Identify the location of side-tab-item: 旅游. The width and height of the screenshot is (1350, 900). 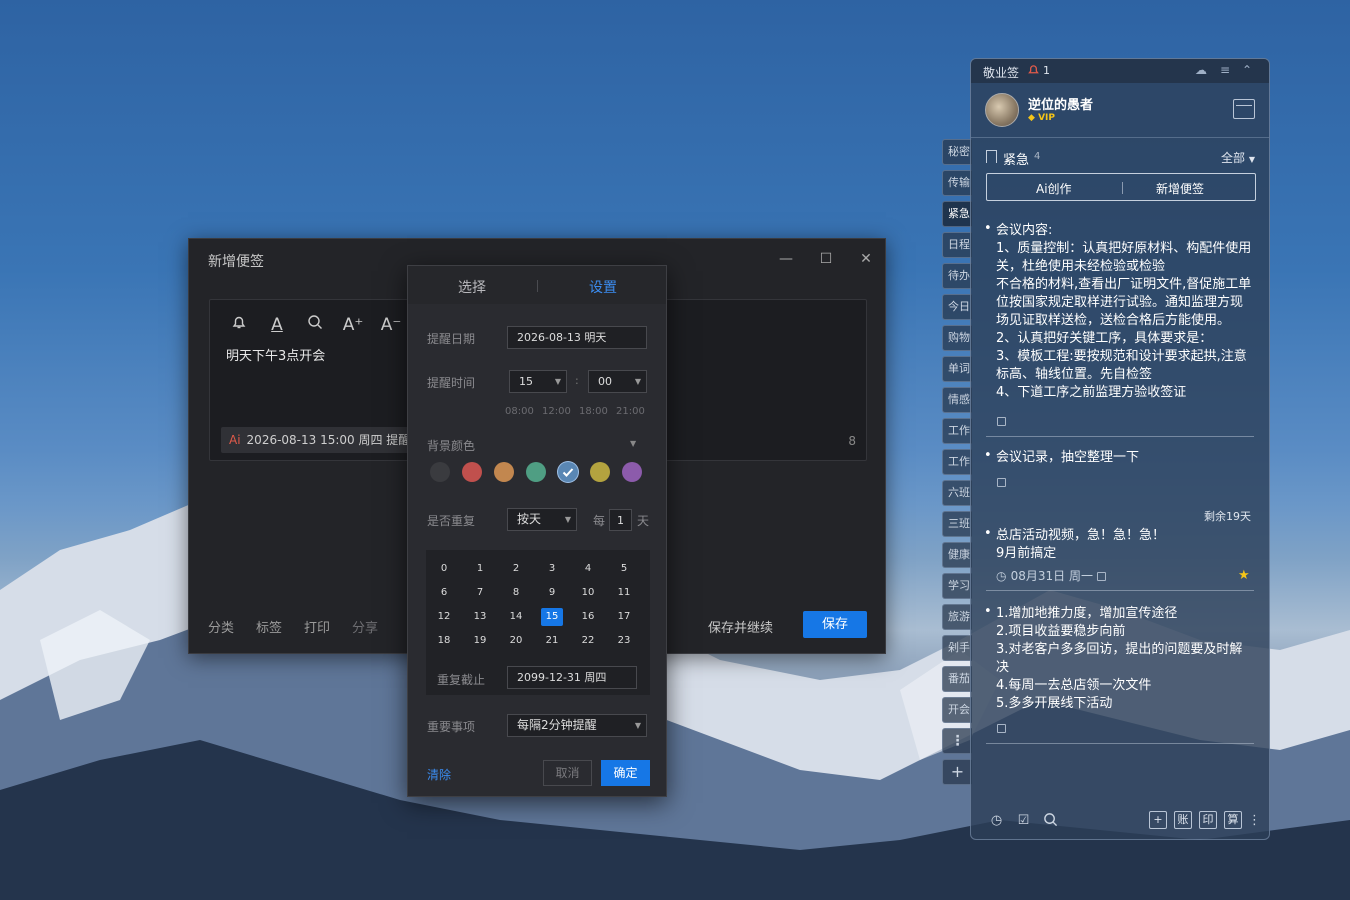
(957, 617).